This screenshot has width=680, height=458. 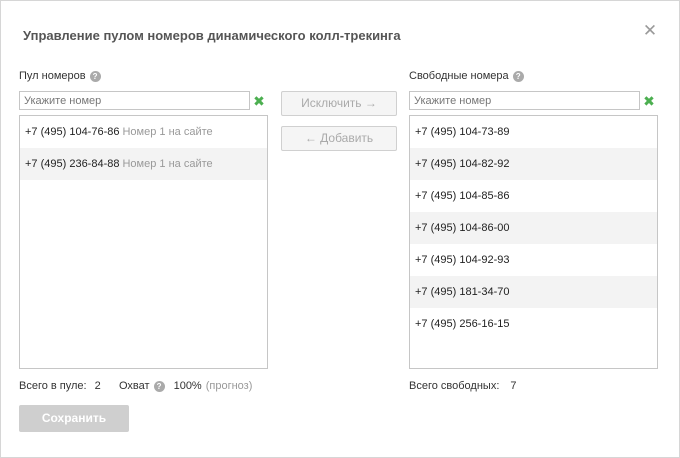 I want to click on free-help-icon: ?, so click(x=518, y=76).